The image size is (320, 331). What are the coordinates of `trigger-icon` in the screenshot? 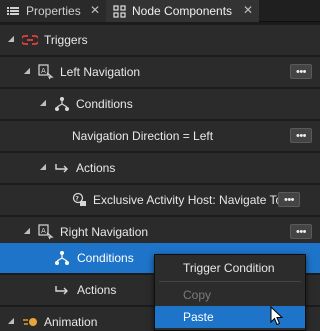 It's located at (30, 40).